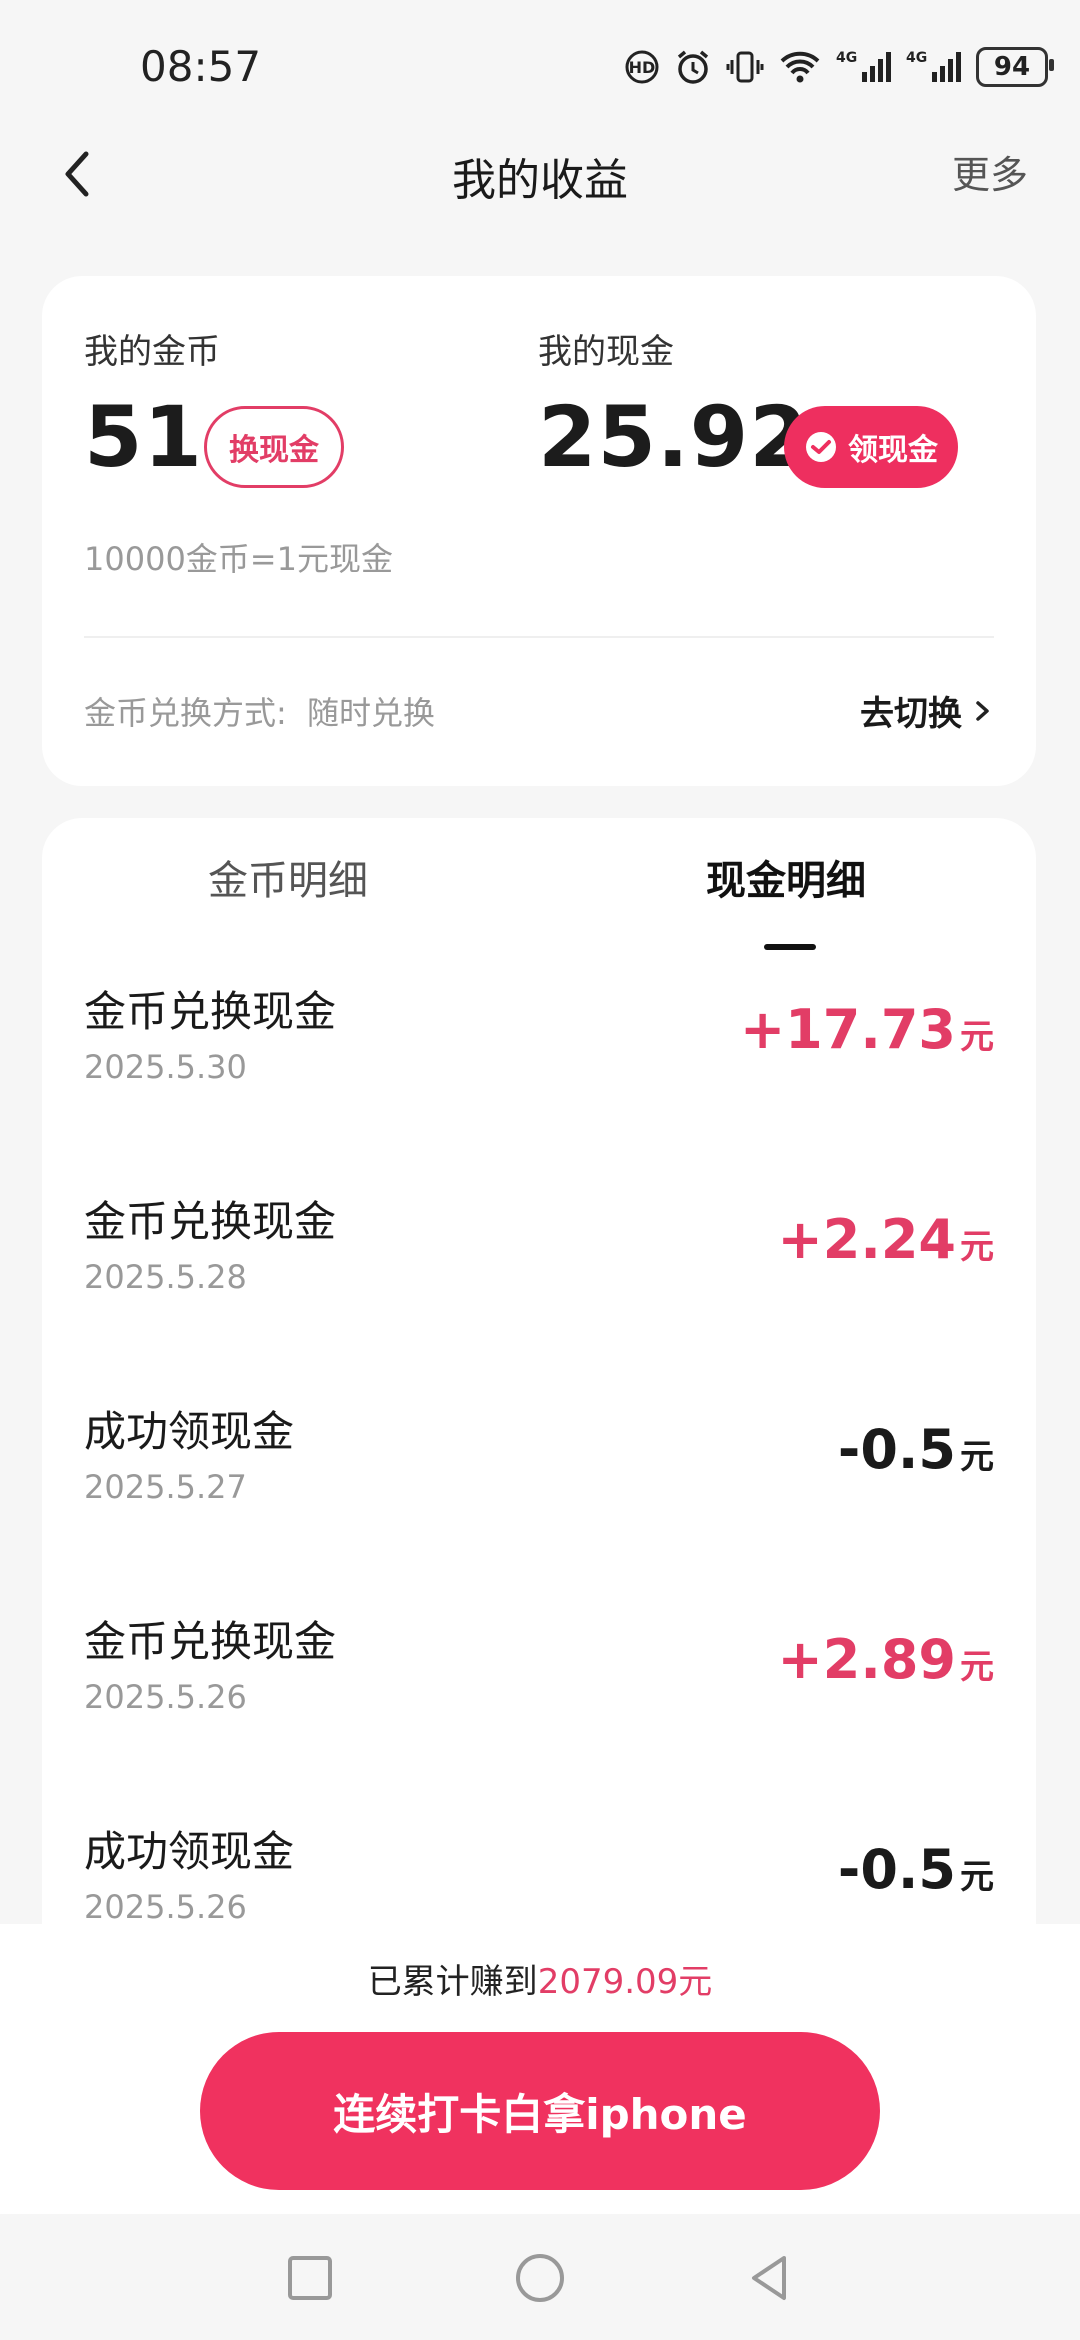 The width and height of the screenshot is (1080, 2340). I want to click on alarm-icon, so click(693, 67).